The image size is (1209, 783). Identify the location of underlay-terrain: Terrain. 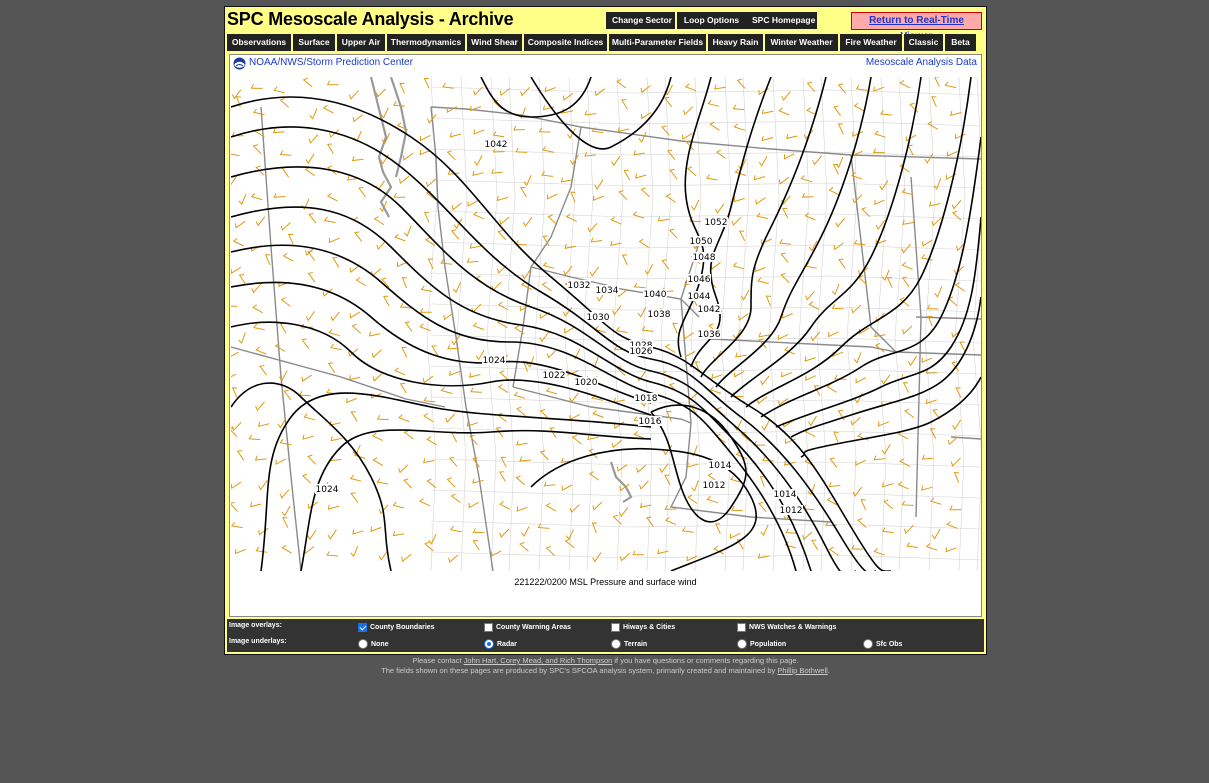
(629, 644).